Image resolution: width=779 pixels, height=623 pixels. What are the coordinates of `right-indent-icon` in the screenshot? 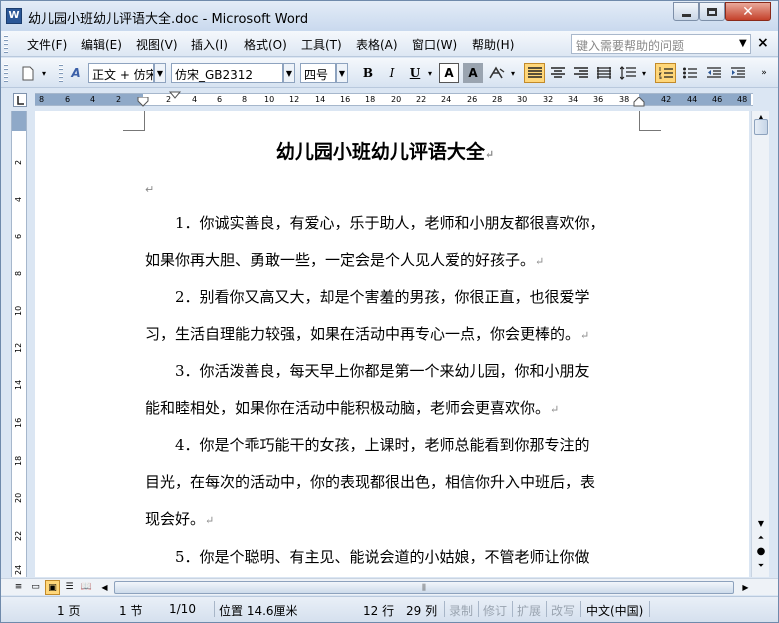 It's located at (639, 102).